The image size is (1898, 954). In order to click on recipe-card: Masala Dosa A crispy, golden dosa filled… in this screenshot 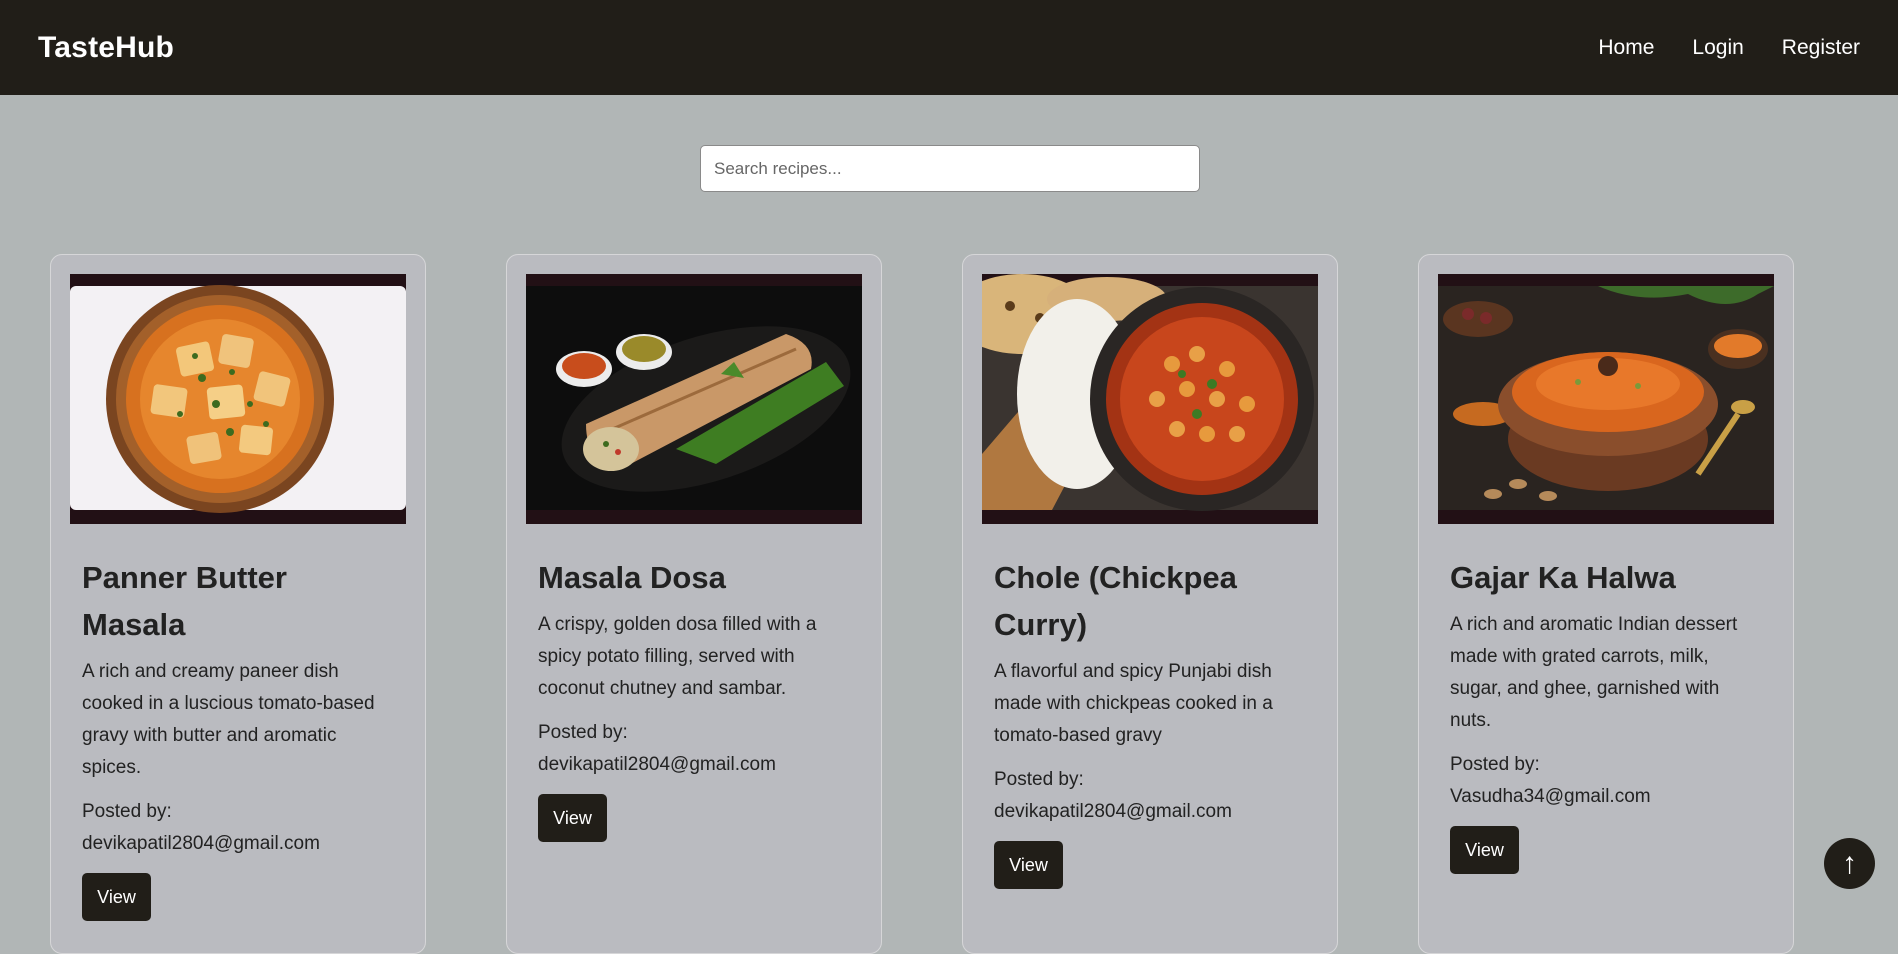, I will do `click(694, 604)`.